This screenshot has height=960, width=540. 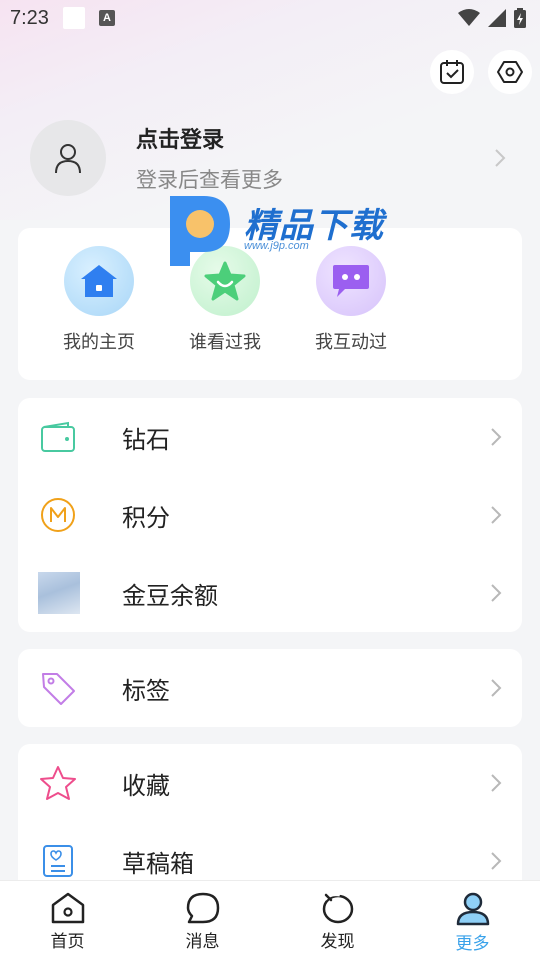 What do you see at coordinates (472, 944) in the screenshot?
I see `tab-label-more: 更多` at bounding box center [472, 944].